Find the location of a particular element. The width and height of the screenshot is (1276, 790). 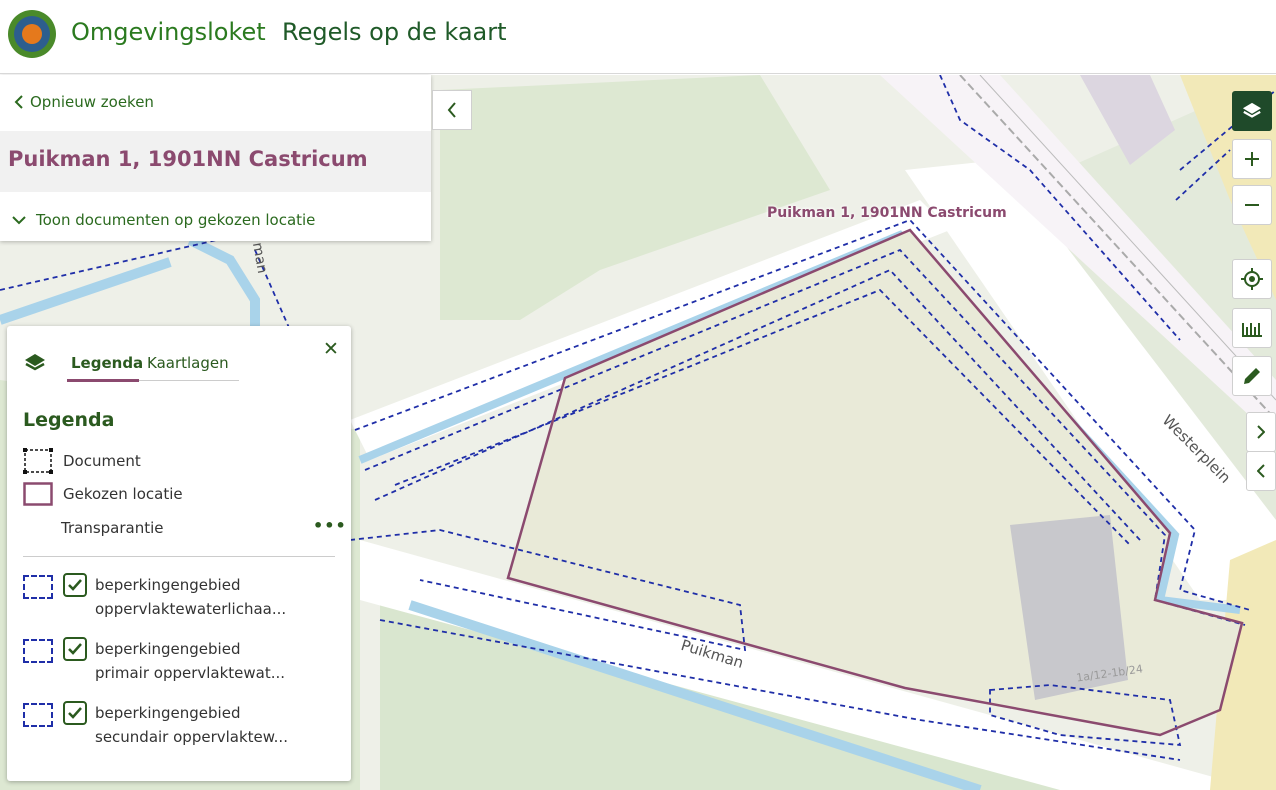

tab-kaartlagen: Kaartlagen is located at coordinates (188, 363).